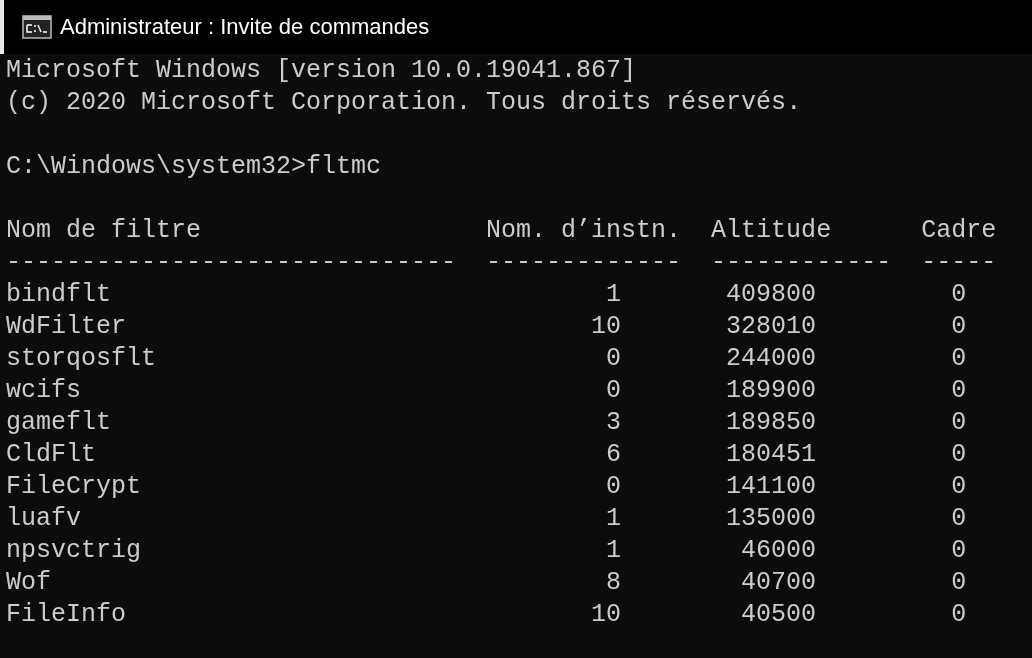 Image resolution: width=1032 pixels, height=658 pixels. Describe the element at coordinates (771, 359) in the screenshot. I see `altitude-value: 244000` at that location.